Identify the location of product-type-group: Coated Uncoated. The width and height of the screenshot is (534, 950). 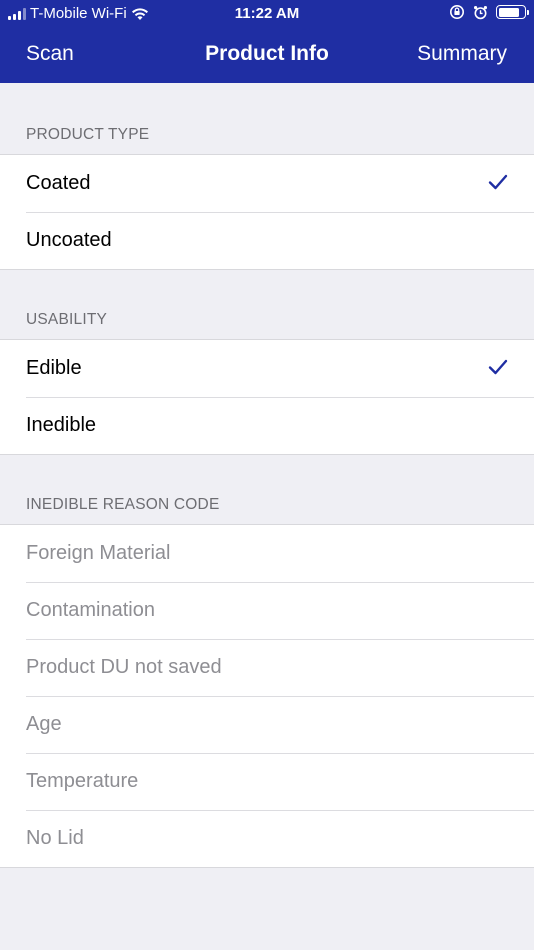
(267, 212).